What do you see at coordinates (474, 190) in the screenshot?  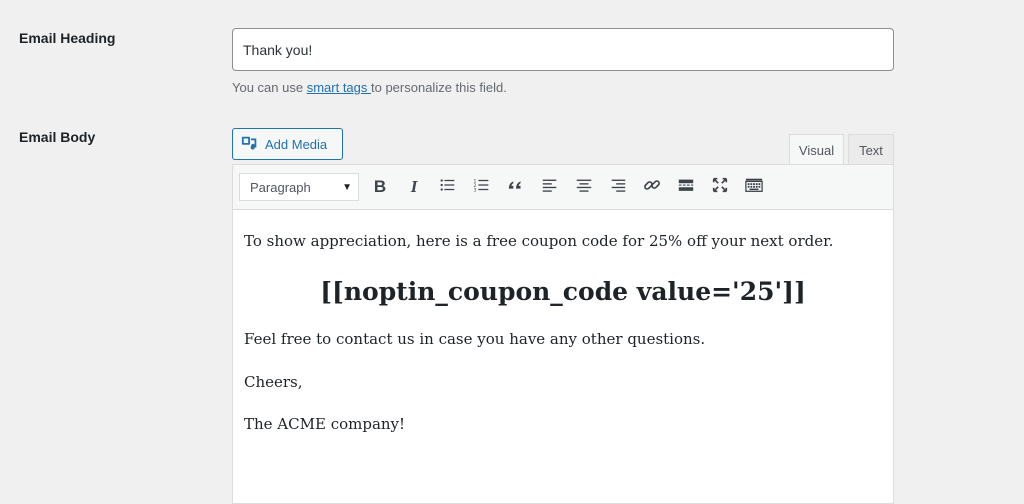 I see `svg-text: 3` at bounding box center [474, 190].